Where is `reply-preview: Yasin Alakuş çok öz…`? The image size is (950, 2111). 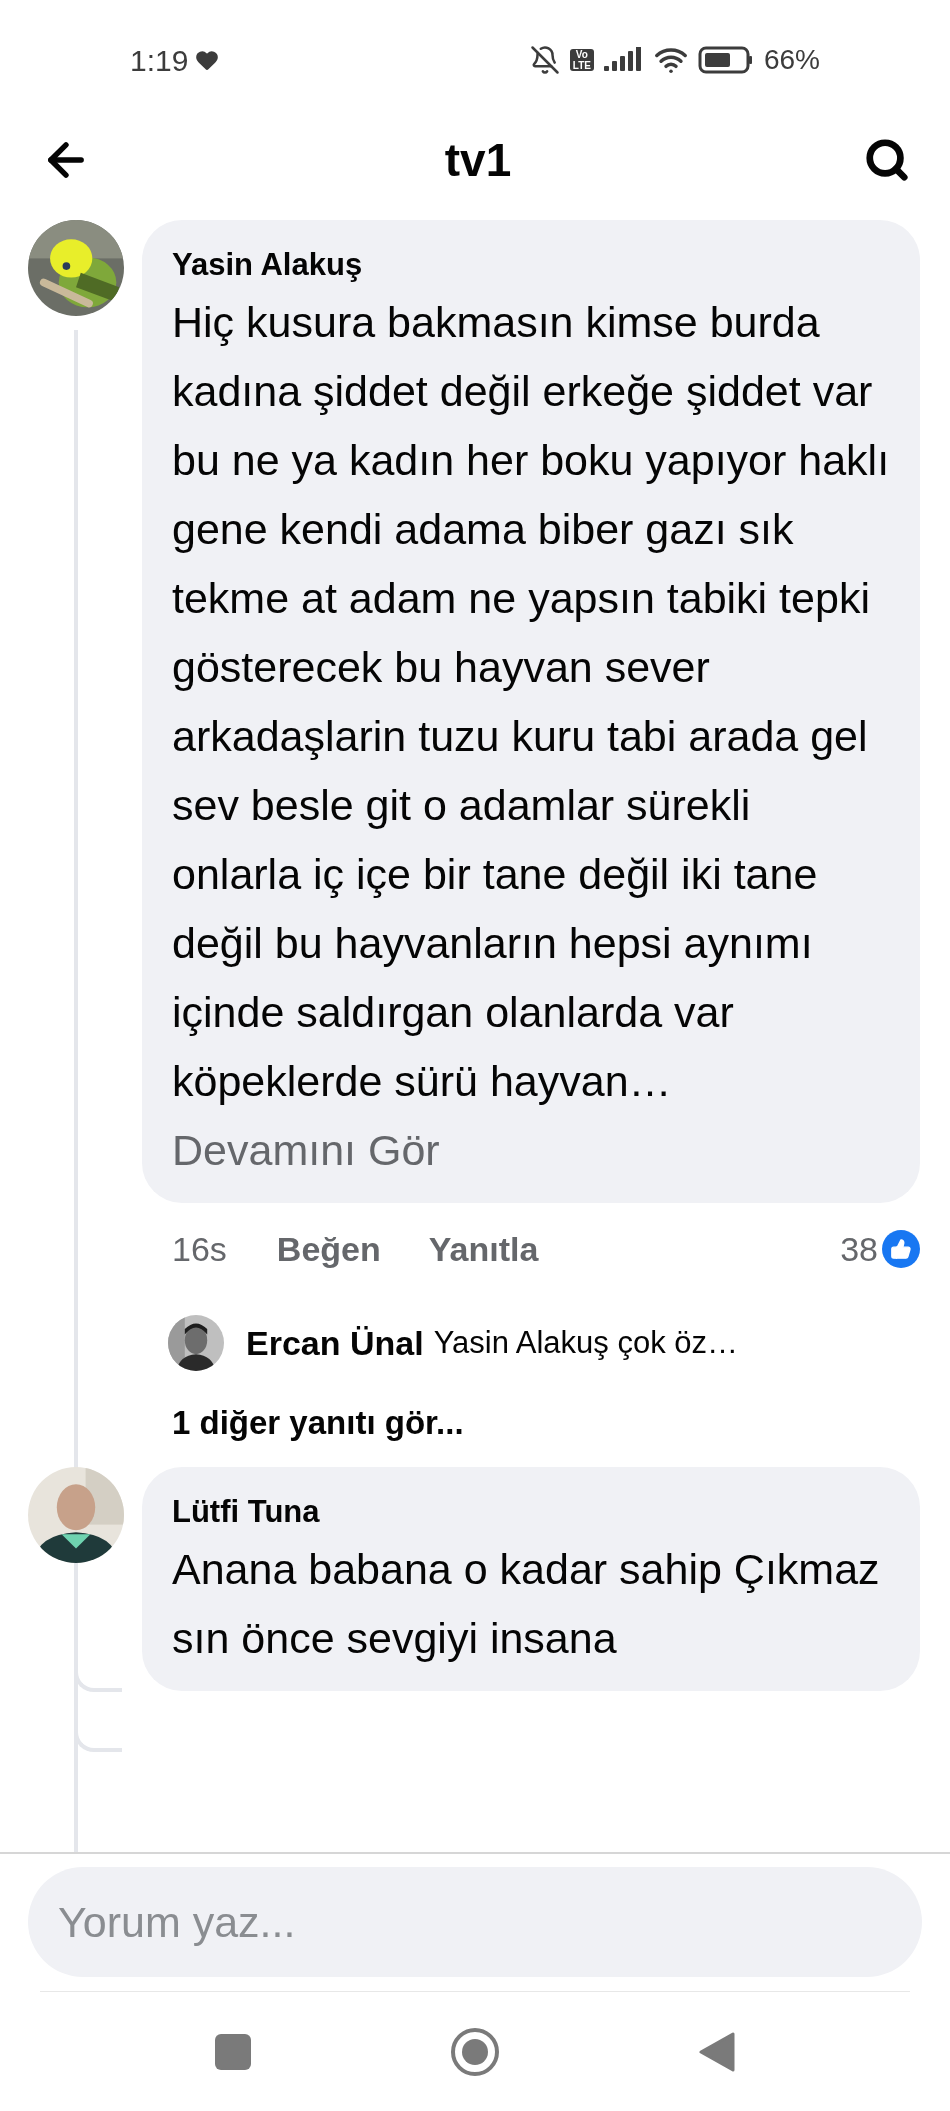
reply-preview: Yasin Alakuş çok öz… is located at coordinates (586, 1343).